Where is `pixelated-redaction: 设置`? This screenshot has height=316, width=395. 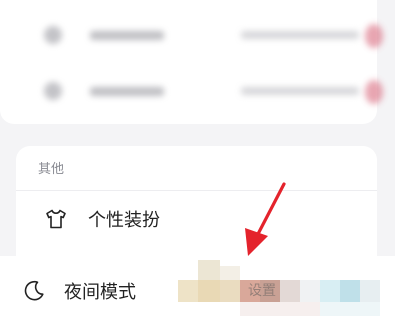
pixelated-redaction: 设置 is located at coordinates (280, 287).